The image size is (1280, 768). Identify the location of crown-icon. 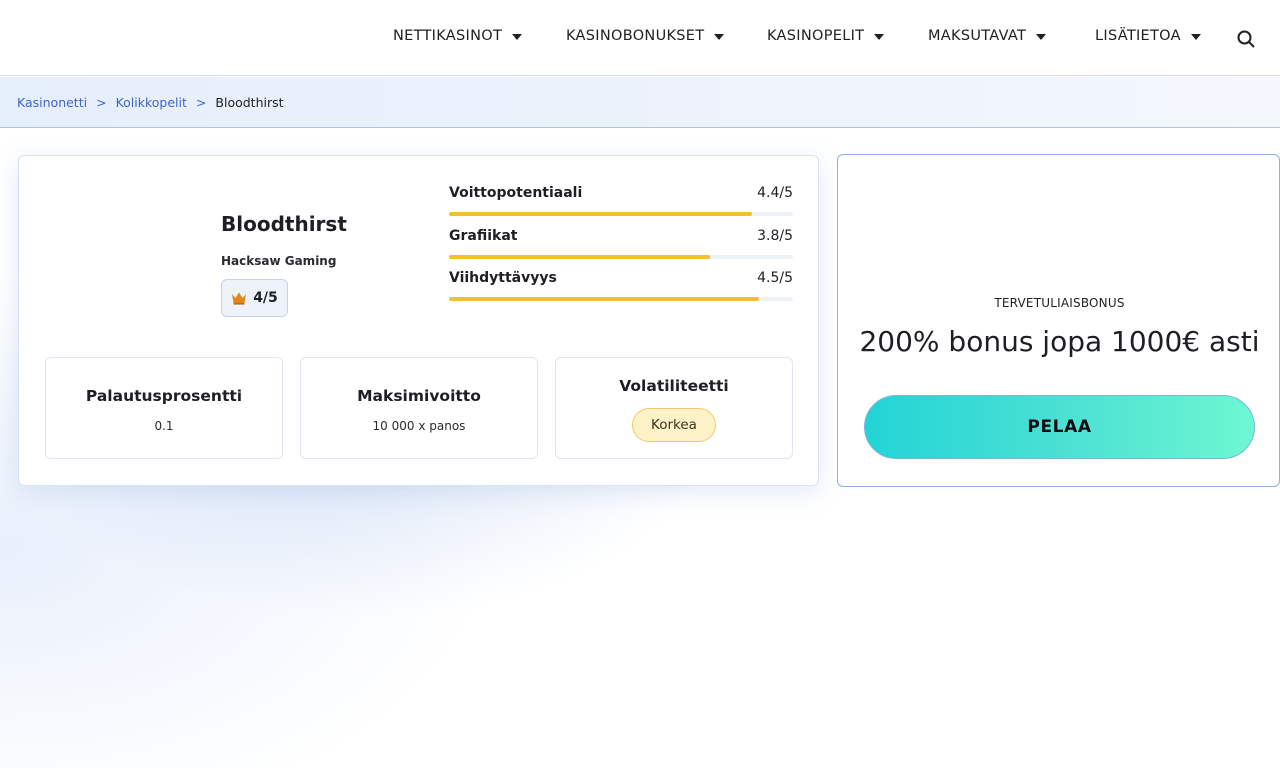
(239, 298).